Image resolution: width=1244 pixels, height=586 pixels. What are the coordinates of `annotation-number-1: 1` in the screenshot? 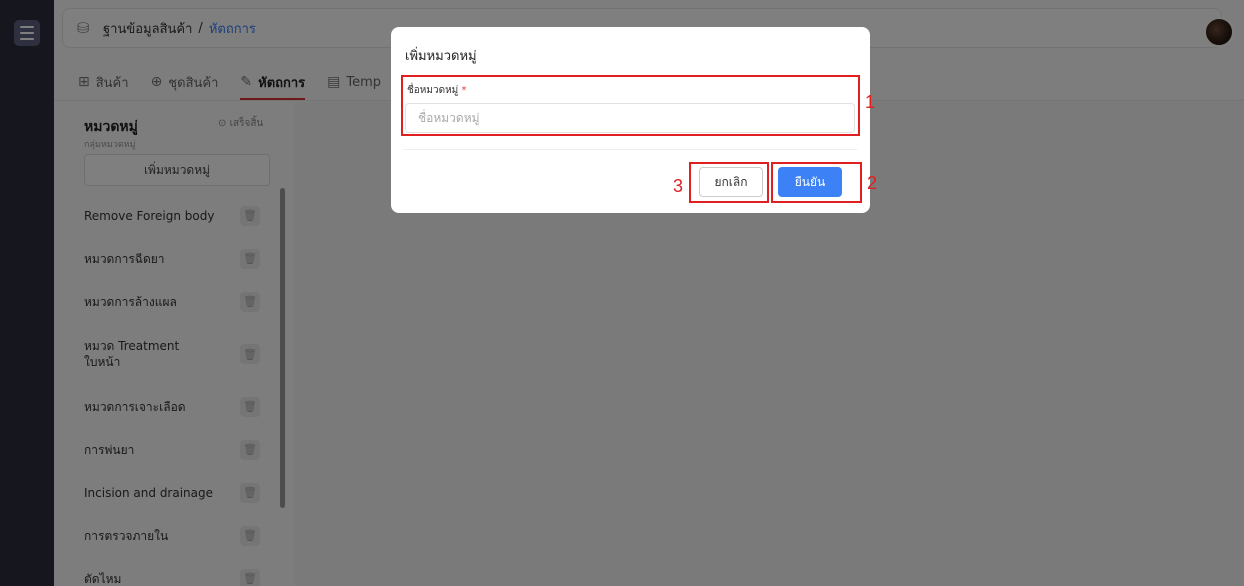 It's located at (870, 102).